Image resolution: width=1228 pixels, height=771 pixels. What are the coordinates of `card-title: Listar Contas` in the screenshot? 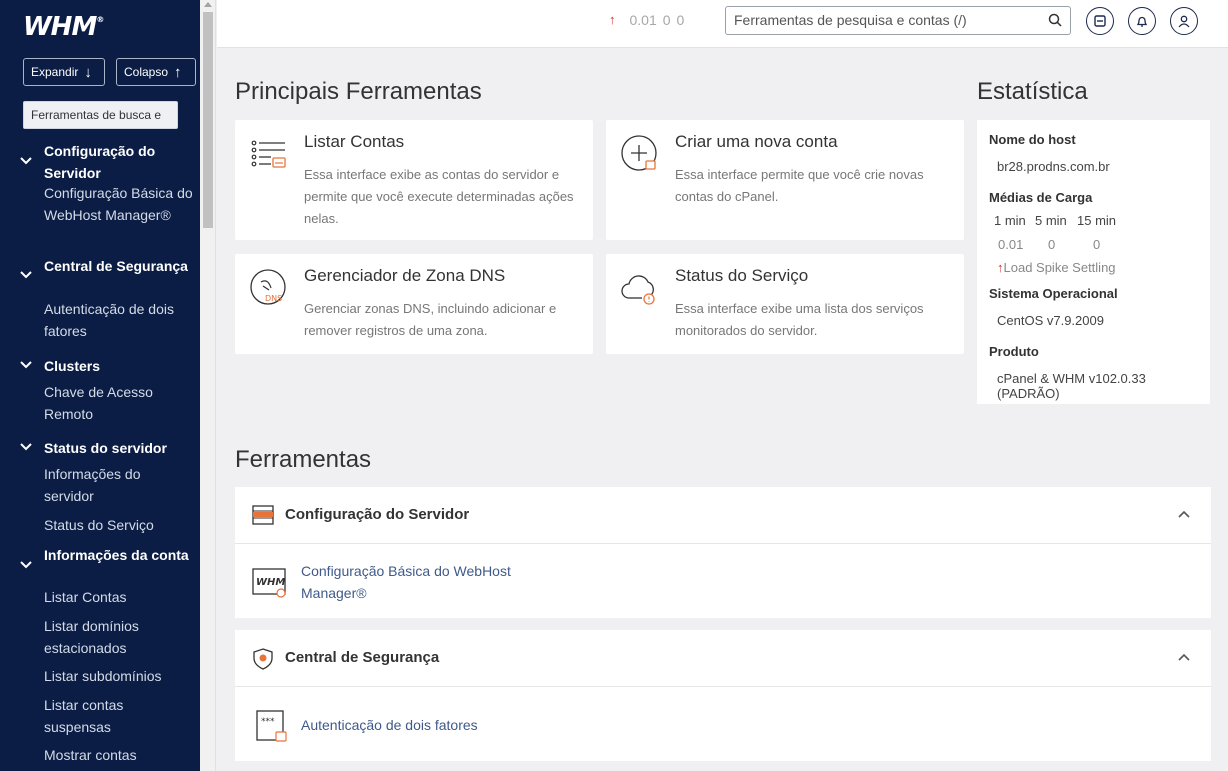 It's located at (354, 142).